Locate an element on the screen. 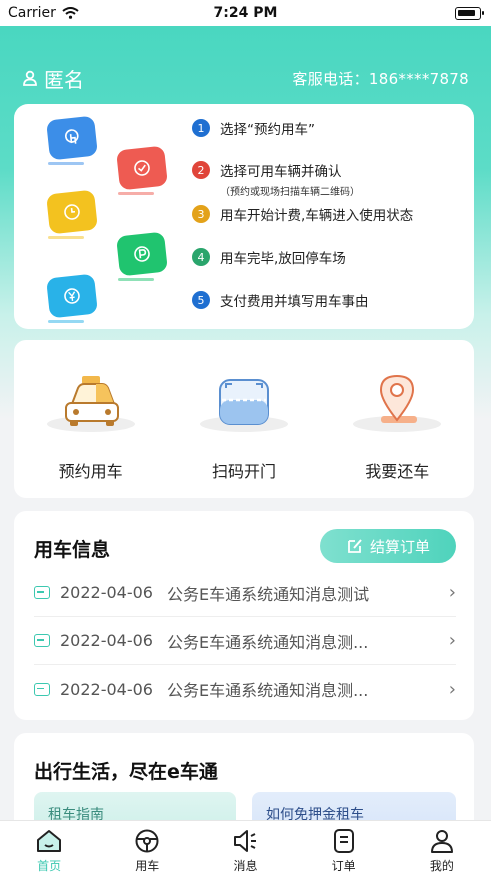 This screenshot has width=491, height=877. tab-label: 用车 is located at coordinates (147, 866).